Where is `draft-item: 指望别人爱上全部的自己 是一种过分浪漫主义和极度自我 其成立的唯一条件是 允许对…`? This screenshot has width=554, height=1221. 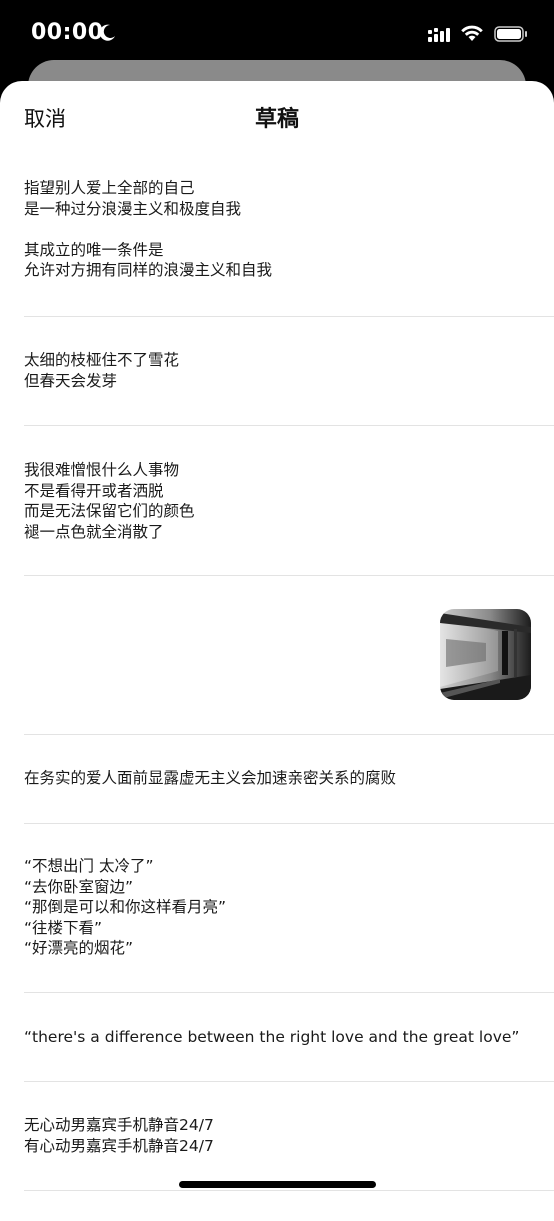
draft-item: 指望别人爱上全部的自己 是一种过分浪漫主义和极度自我 其成立的唯一条件是 允许对… is located at coordinates (289, 229).